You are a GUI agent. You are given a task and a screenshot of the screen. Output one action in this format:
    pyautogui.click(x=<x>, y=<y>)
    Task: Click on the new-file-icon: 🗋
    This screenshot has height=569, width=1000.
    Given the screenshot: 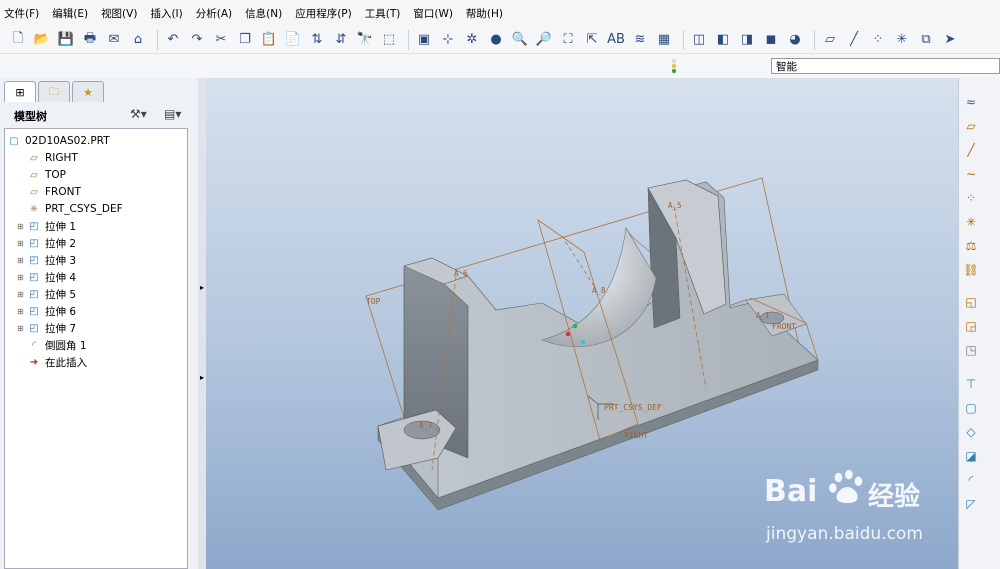 What is the action you would take?
    pyautogui.click(x=18, y=40)
    